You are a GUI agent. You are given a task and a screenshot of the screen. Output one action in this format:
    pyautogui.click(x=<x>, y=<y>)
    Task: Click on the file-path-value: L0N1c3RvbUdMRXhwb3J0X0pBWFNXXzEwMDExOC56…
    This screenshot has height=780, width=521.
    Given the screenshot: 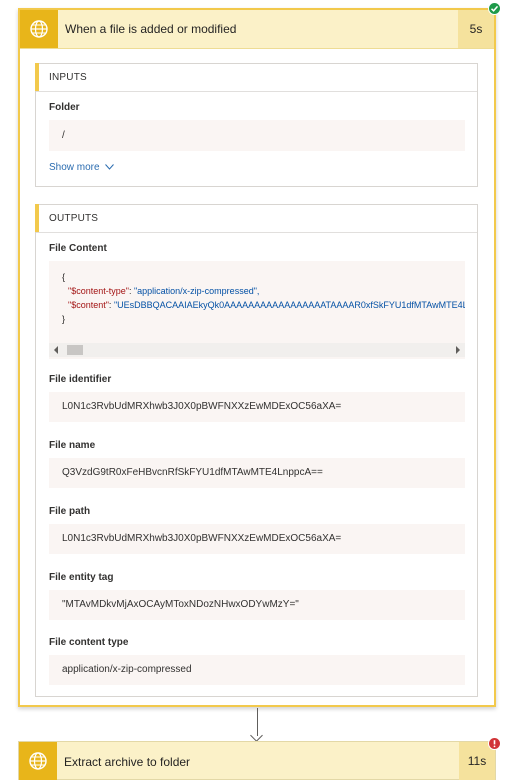 What is the action you would take?
    pyautogui.click(x=257, y=539)
    